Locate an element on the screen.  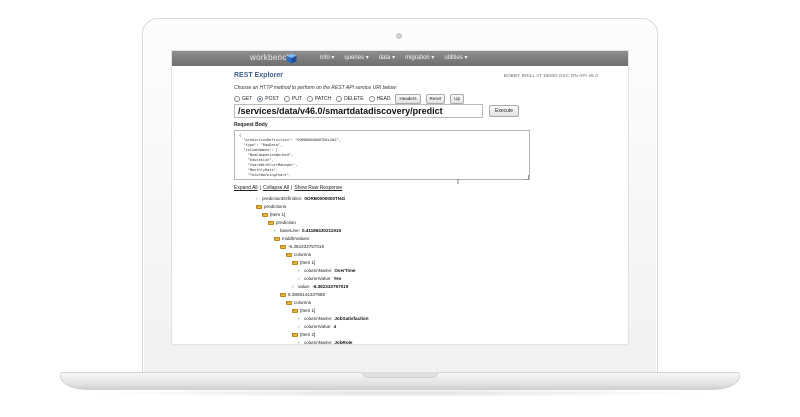
tree-node-key: middleValues is located at coordinates (296, 238).